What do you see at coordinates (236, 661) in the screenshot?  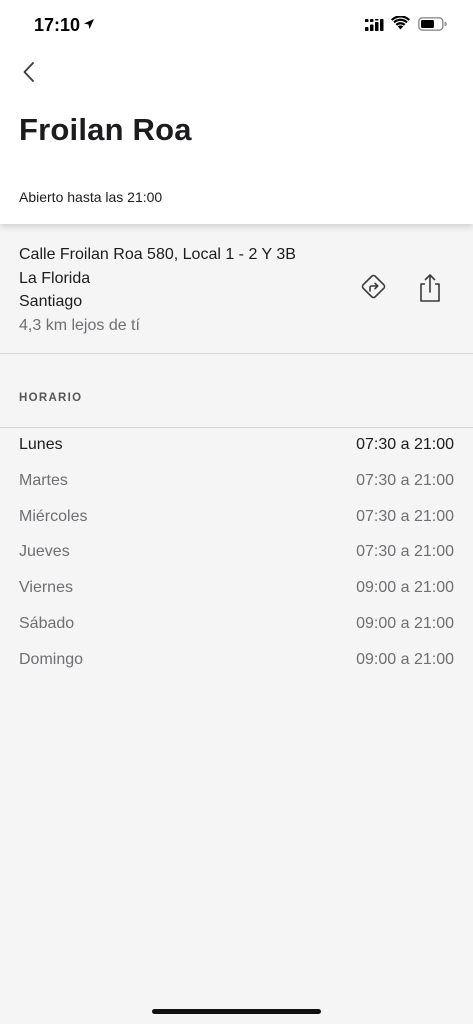 I see `hours-row: Domingo 09:00 a 21:00` at bounding box center [236, 661].